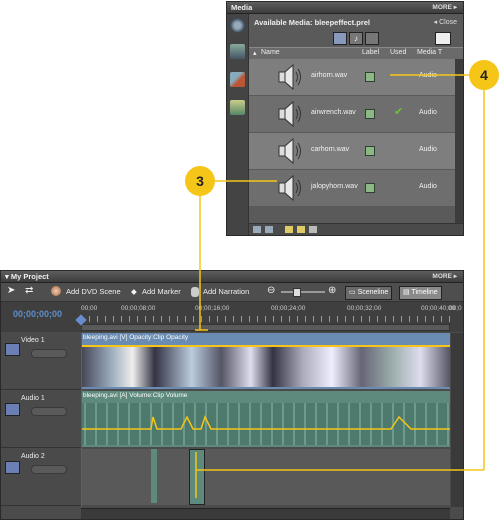 Image resolution: width=500 pixels, height=520 pixels. Describe the element at coordinates (484, 75) in the screenshot. I see `callout-4: 4` at that location.